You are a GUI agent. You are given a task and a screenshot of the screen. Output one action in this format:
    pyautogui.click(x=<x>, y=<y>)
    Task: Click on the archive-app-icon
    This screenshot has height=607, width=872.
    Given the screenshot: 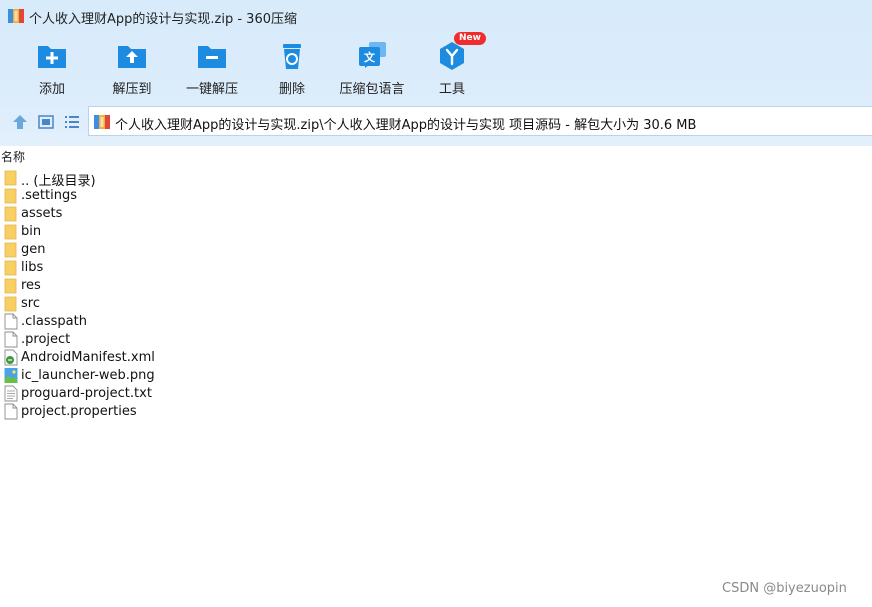 What is the action you would take?
    pyautogui.click(x=16, y=16)
    